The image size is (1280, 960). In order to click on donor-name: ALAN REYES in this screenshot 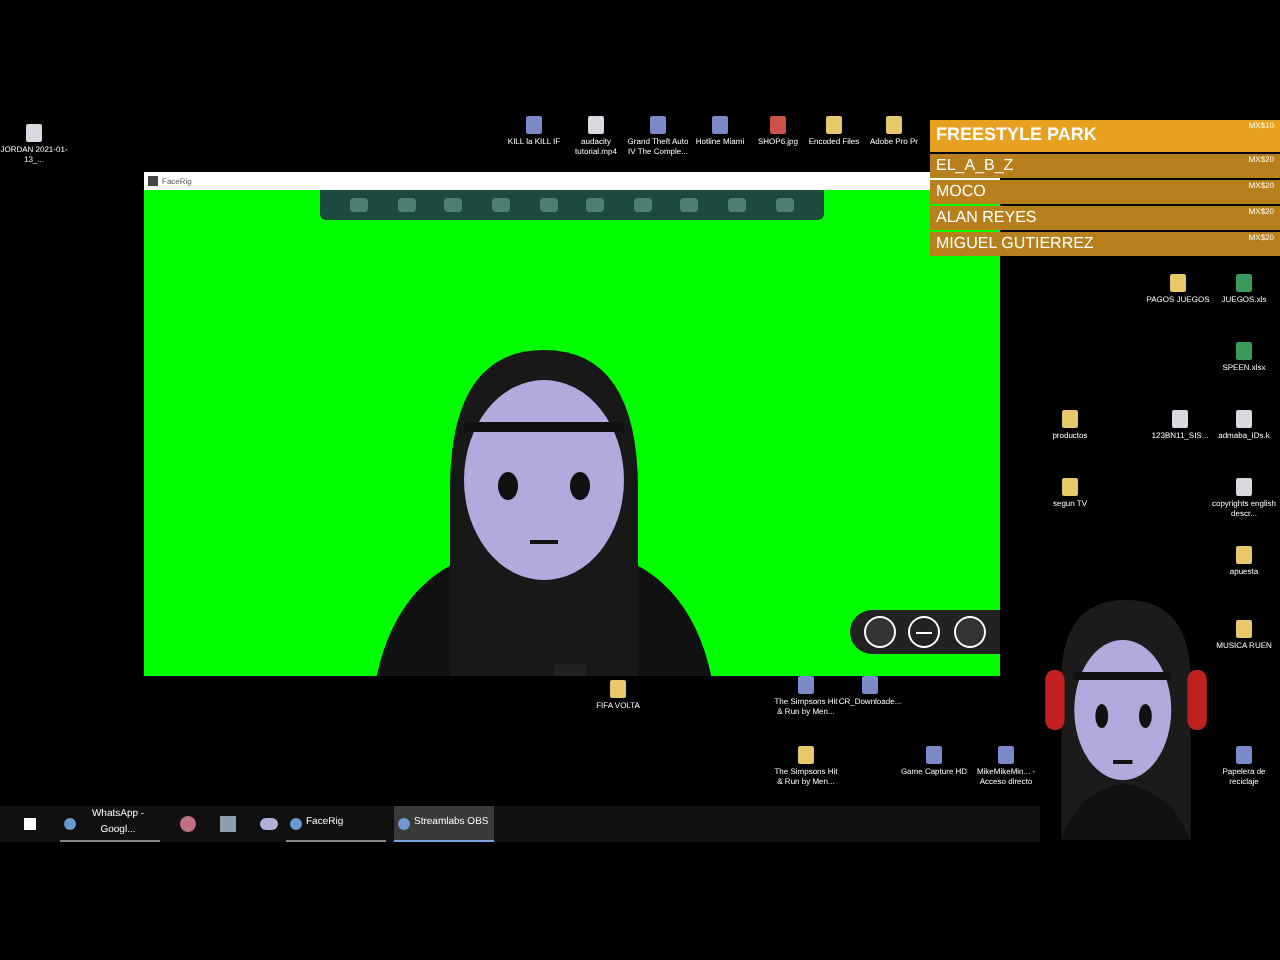, I will do `click(986, 218)`.